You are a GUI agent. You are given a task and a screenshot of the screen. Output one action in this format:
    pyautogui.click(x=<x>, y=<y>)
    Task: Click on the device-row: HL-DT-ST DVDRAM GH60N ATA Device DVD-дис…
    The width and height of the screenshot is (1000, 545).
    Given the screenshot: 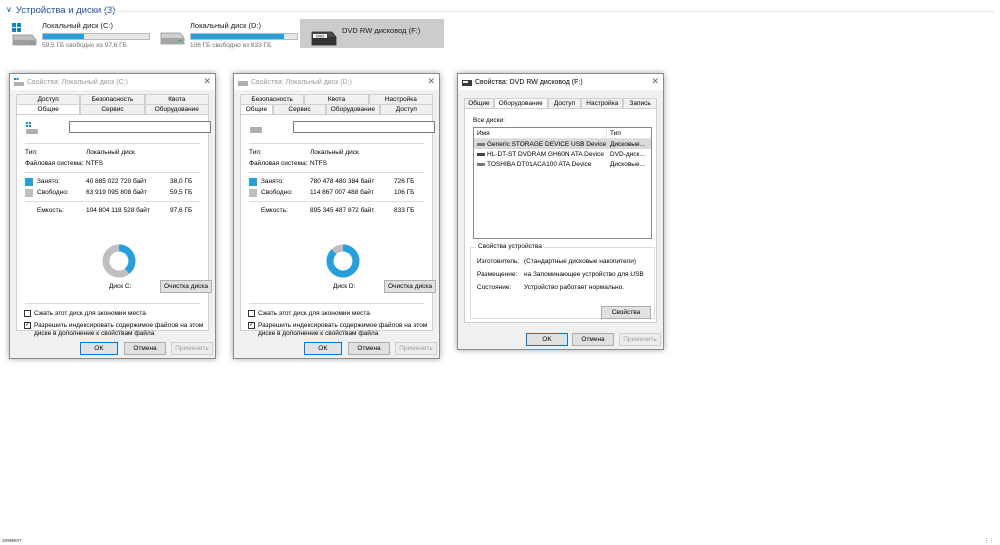 What is the action you would take?
    pyautogui.click(x=562, y=154)
    